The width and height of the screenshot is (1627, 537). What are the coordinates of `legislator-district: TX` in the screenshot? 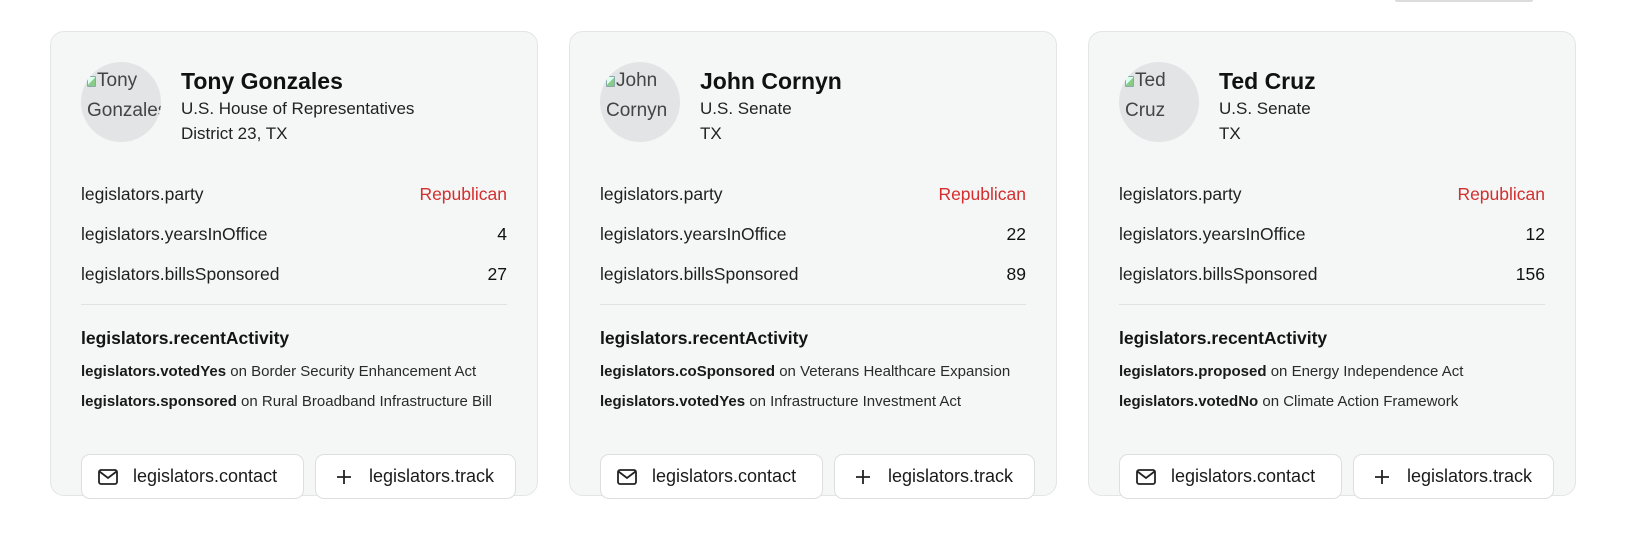 It's located at (1230, 133).